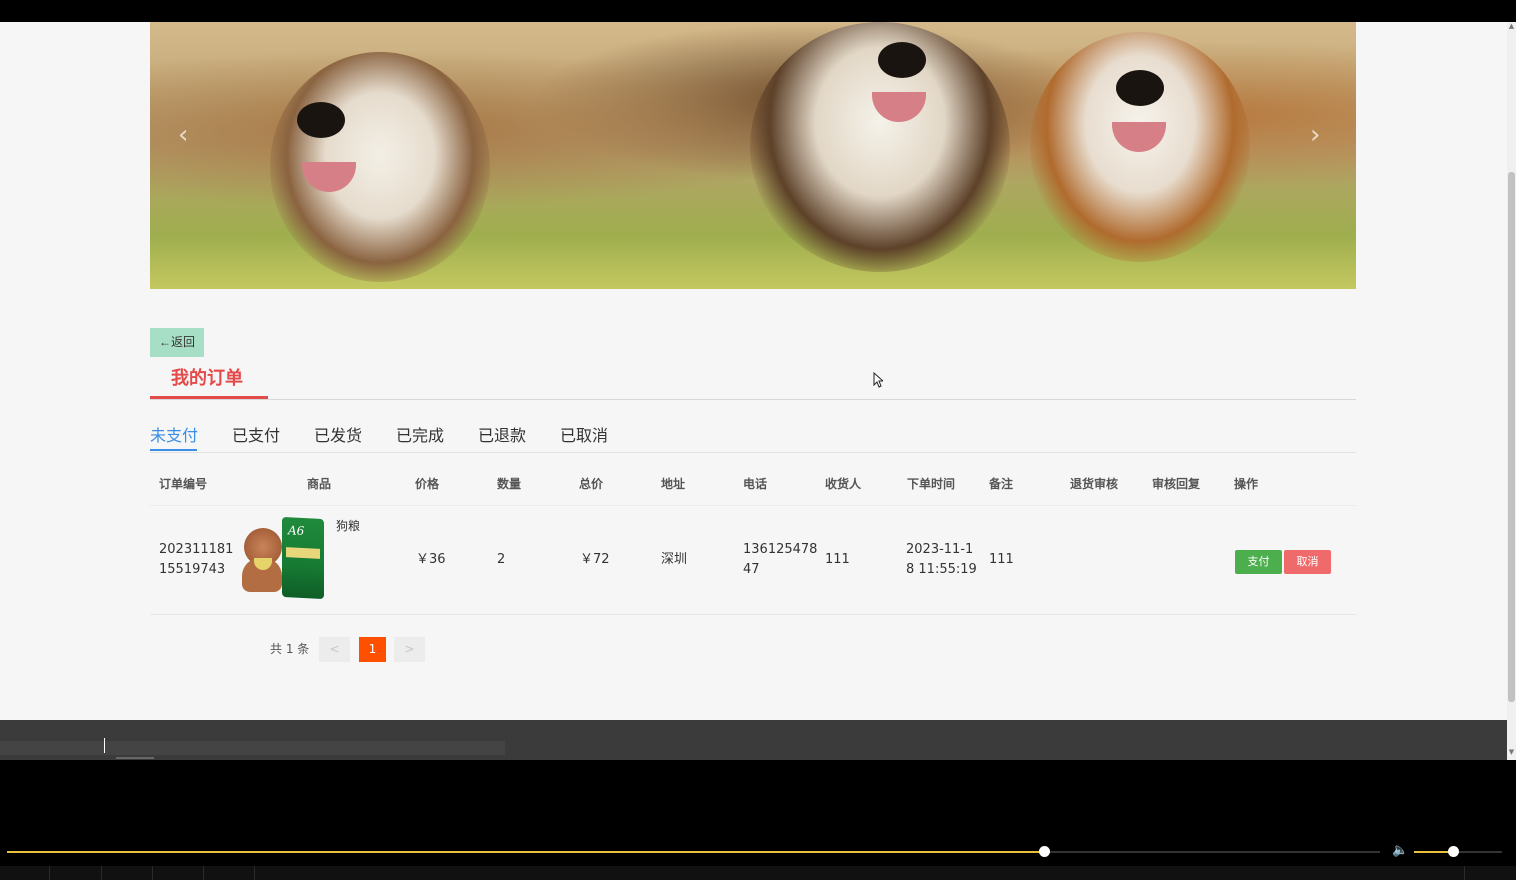 This screenshot has height=880, width=1516. Describe the element at coordinates (758, 11) in the screenshot. I see `top-black-bar` at that location.